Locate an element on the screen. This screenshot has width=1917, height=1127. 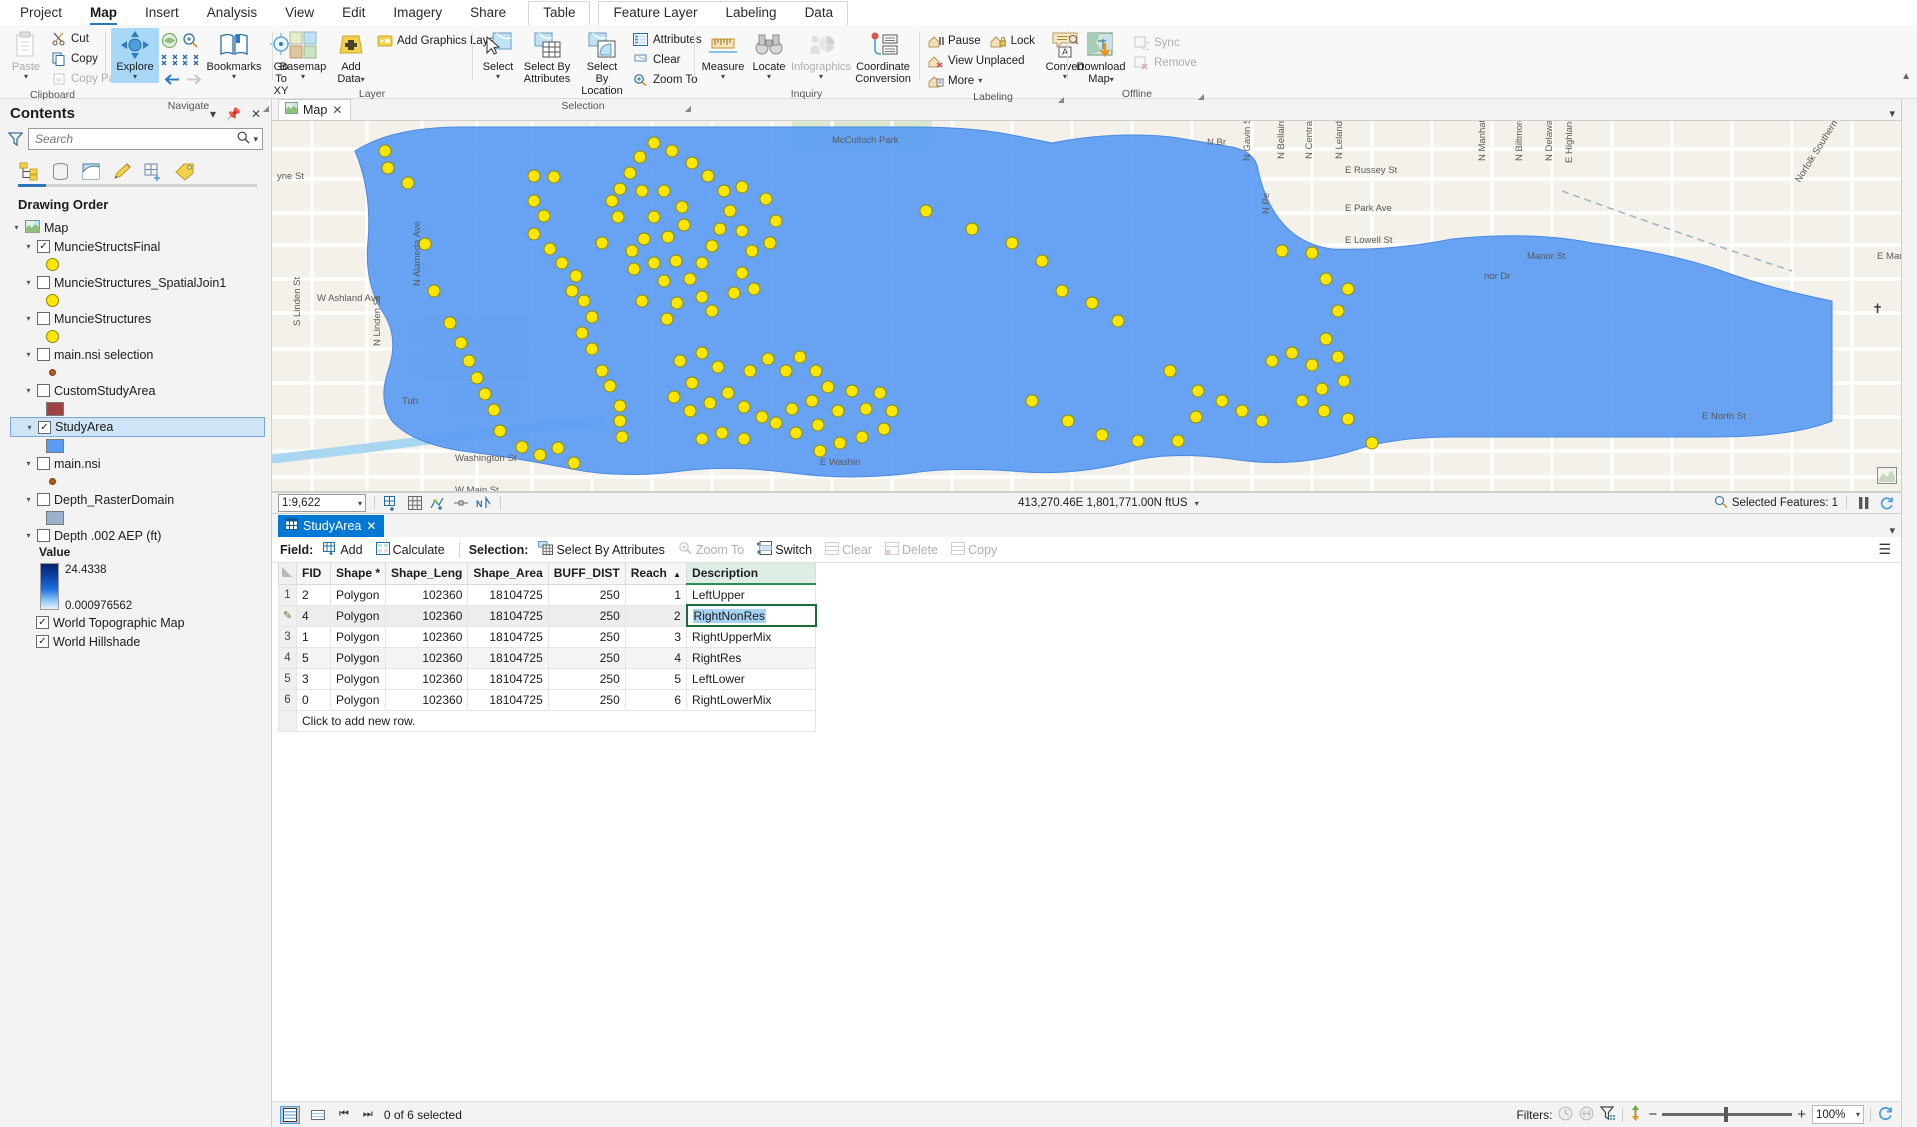
column-header-description: Description is located at coordinates (751, 574).